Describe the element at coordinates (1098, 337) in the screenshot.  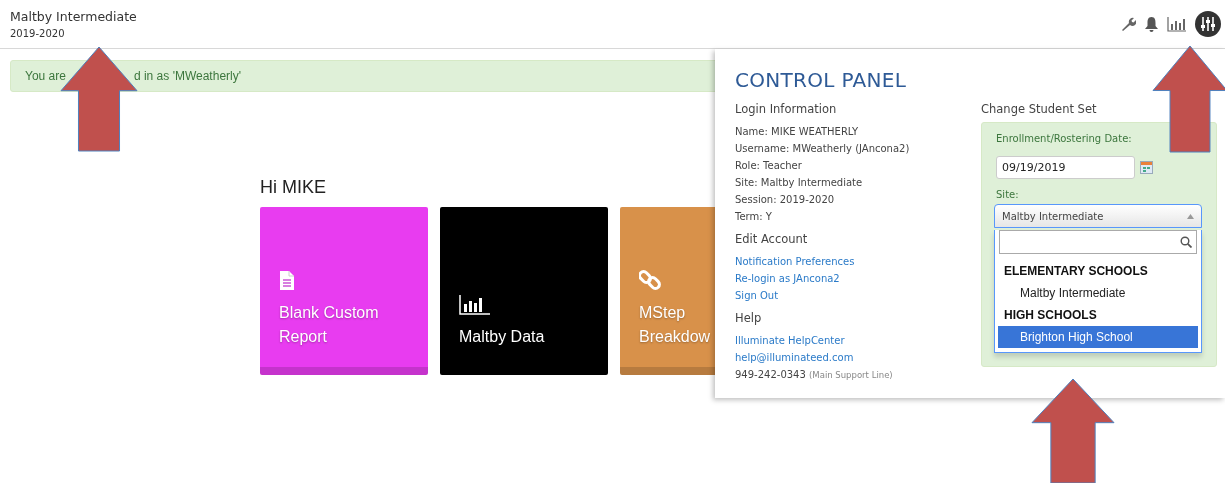
I see `dropdown-option: Brighton High School` at that location.